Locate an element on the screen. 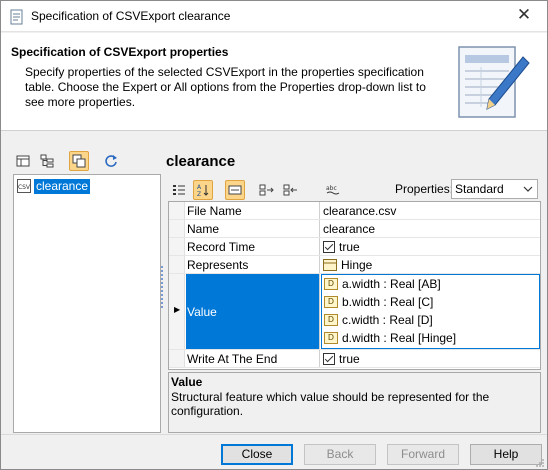 The image size is (548, 470). table-row: Represents Hinge is located at coordinates (354, 265).